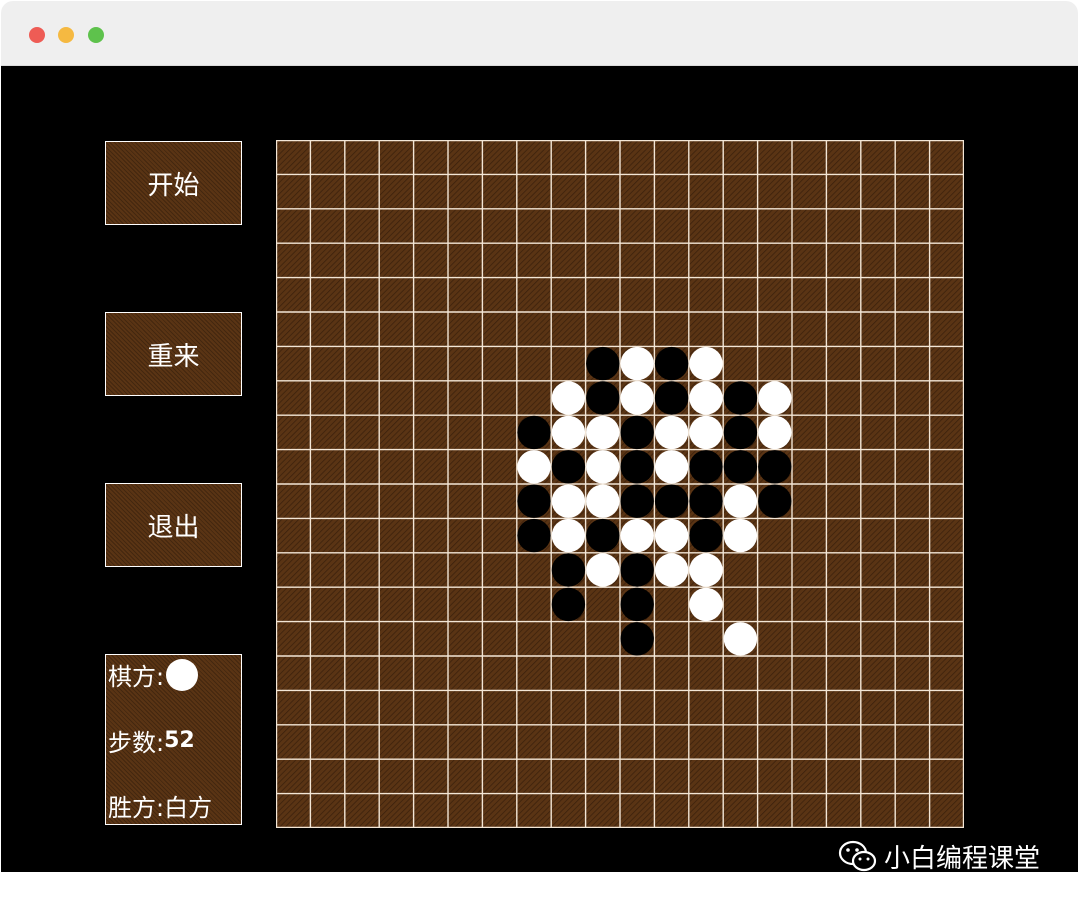  I want to click on wechat-icon, so click(857, 855).